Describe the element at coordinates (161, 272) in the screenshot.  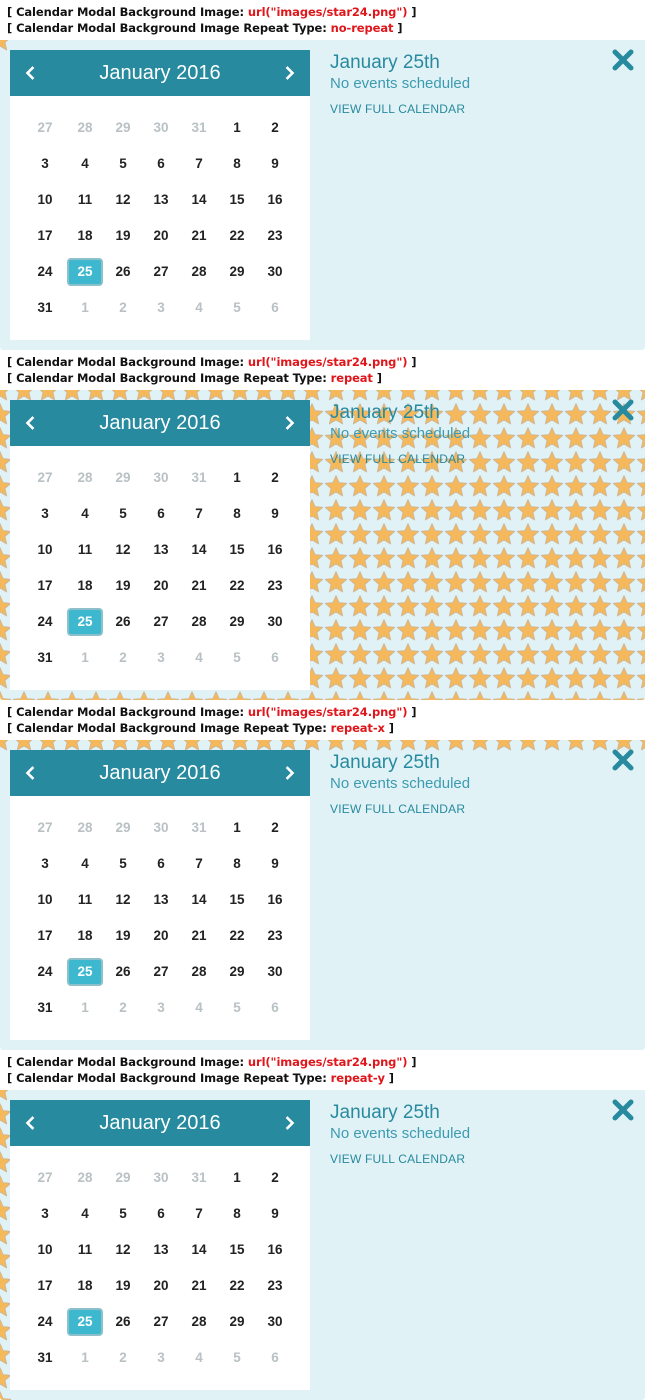
I see `calendar-day: 27` at that location.